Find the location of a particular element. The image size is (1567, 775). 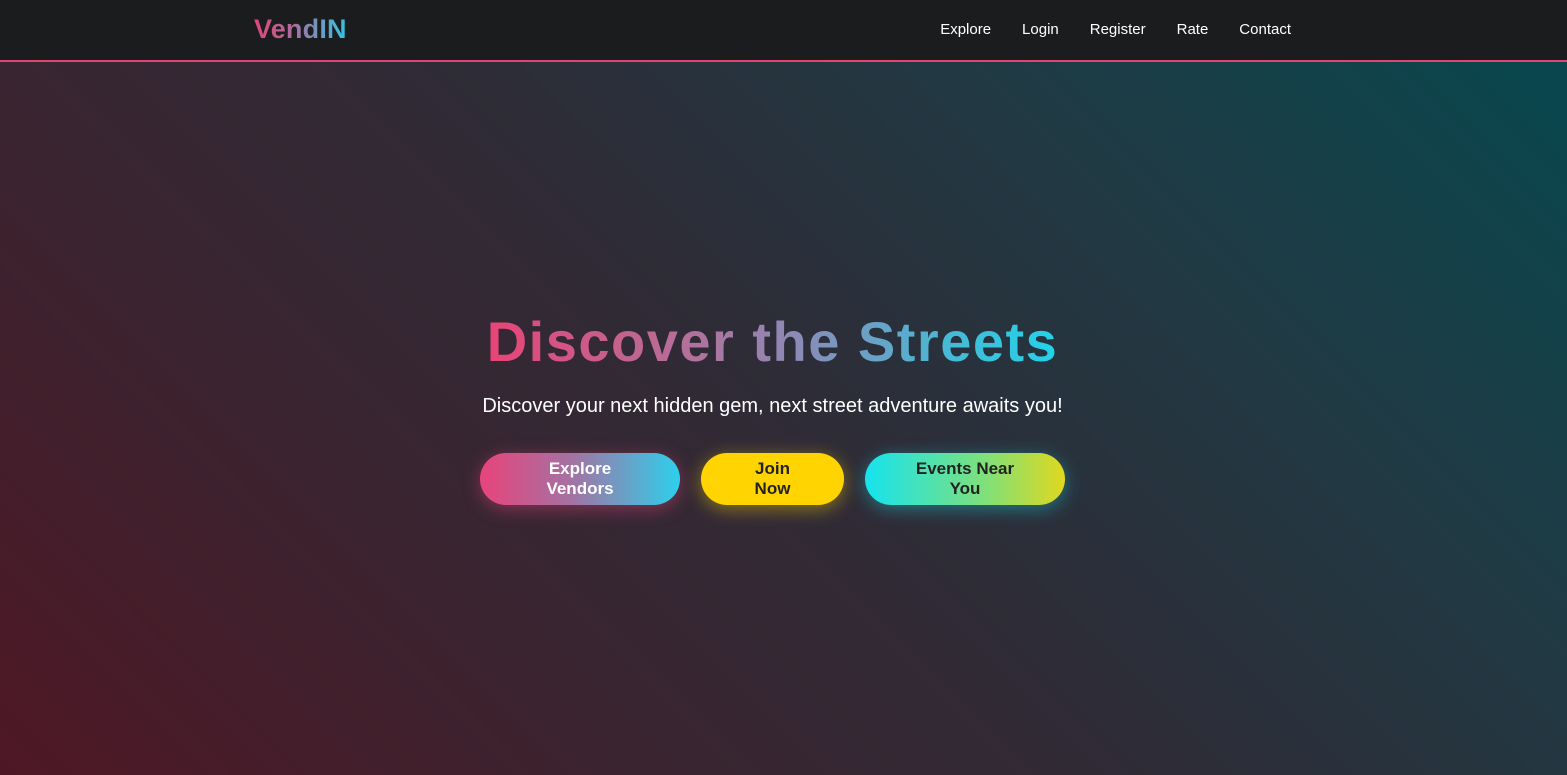

nav-link-register: Register is located at coordinates (1118, 29).